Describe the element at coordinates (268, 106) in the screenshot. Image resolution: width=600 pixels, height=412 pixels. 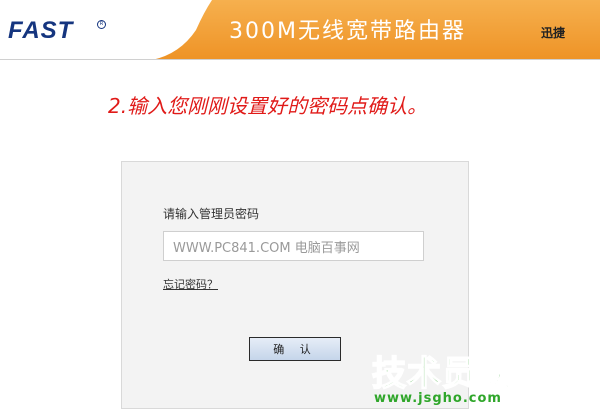
I see `instruction-text: 2.输入您刚刚设置好的密码点确认。` at that location.